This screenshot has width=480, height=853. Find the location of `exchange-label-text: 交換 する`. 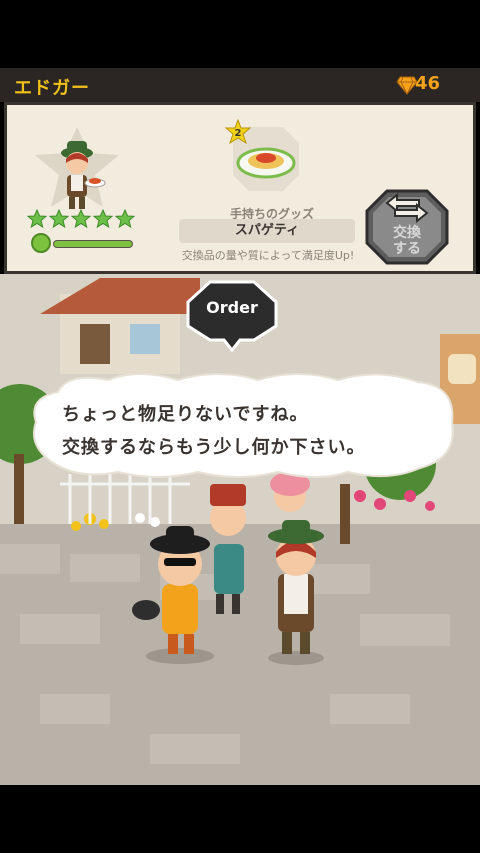

exchange-label-text: 交換 する is located at coordinates (407, 241).